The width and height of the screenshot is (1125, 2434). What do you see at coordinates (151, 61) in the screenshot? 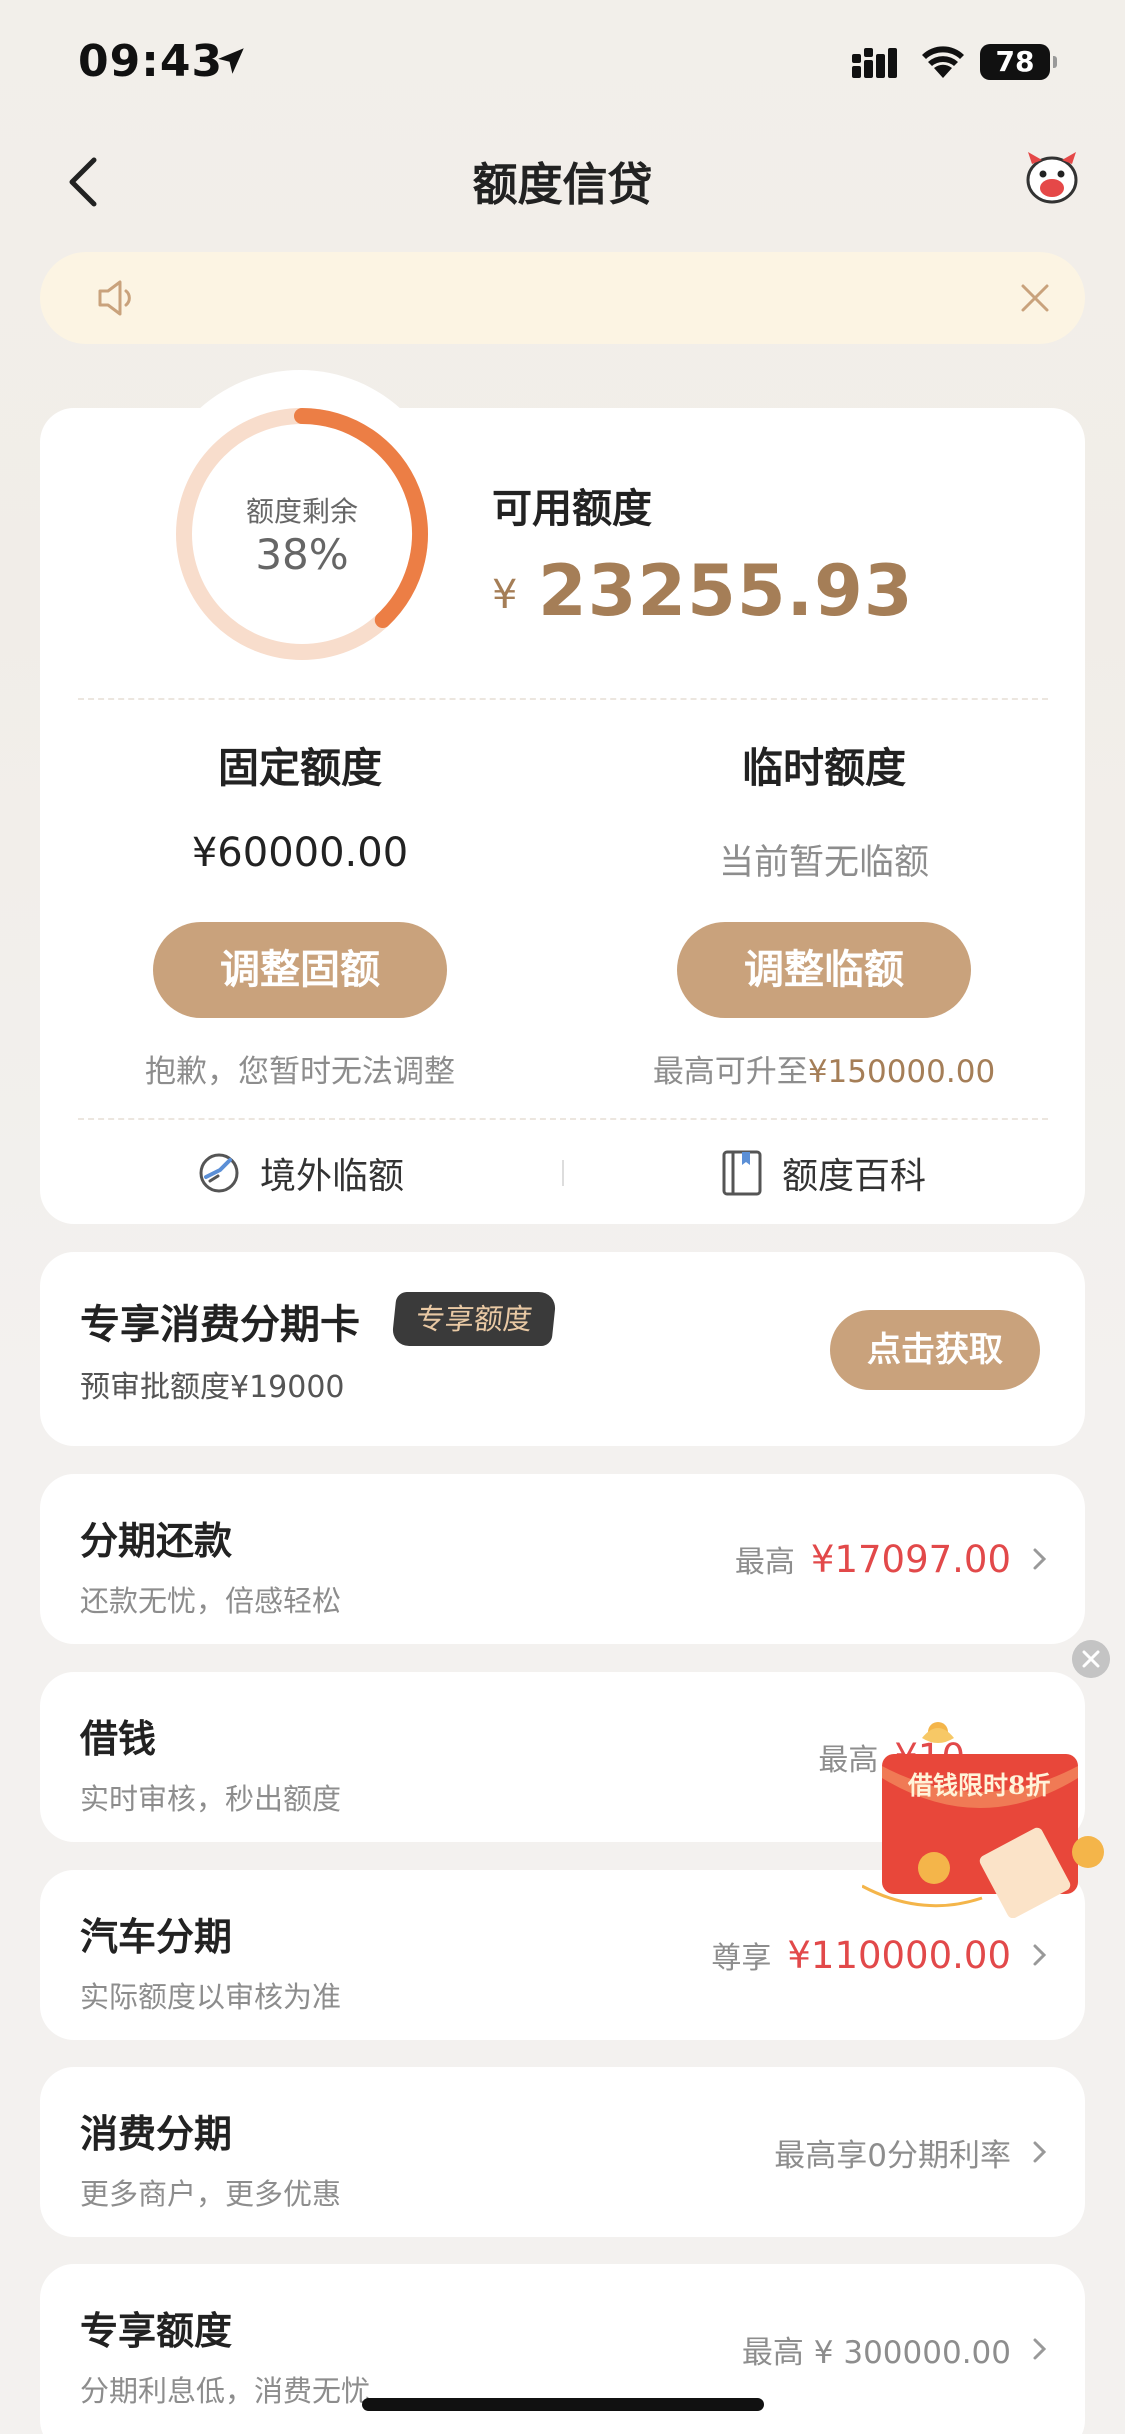
I see `status-time: 09:43` at bounding box center [151, 61].